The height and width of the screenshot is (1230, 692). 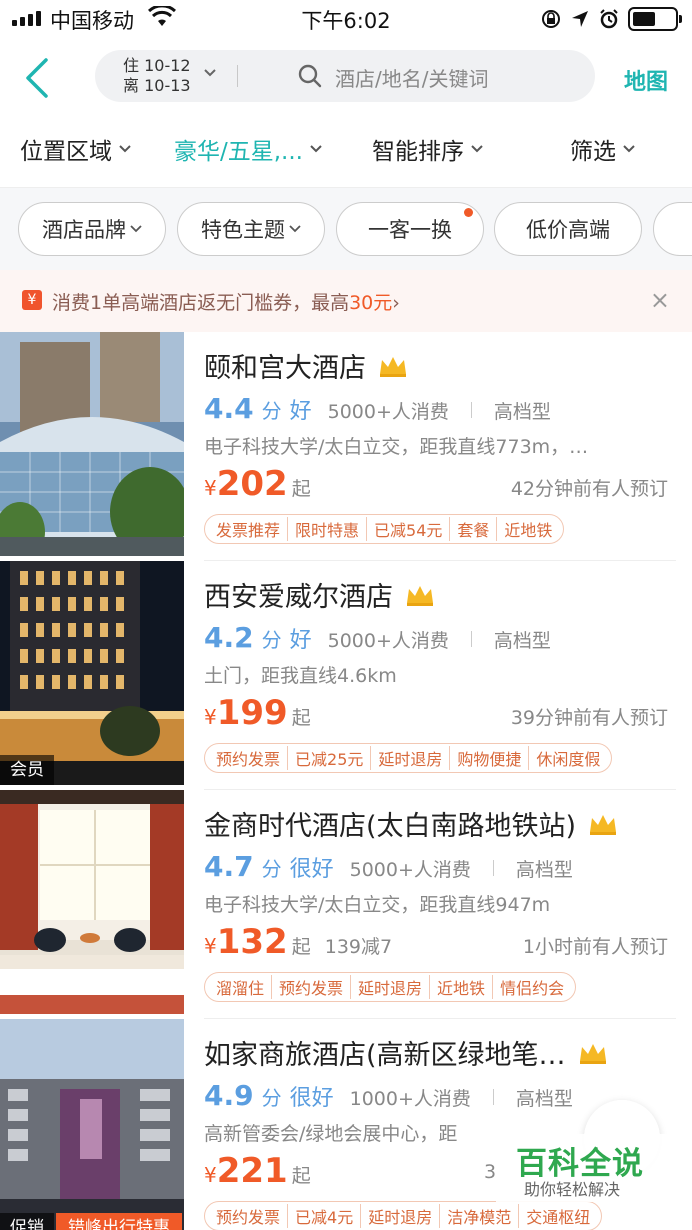 I want to click on price: 202, so click(x=252, y=484).